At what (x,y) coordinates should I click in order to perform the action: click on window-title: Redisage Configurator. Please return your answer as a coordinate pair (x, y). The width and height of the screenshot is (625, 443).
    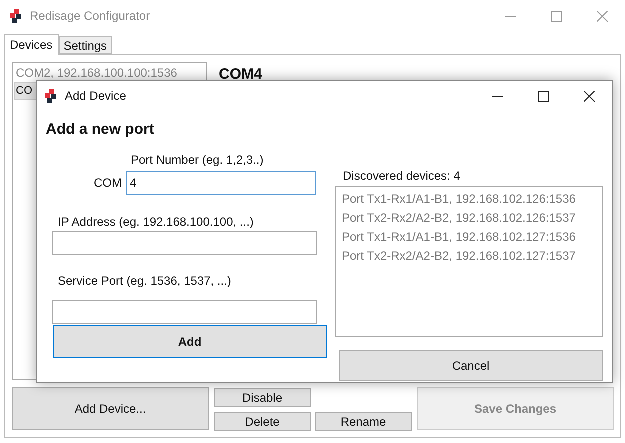
    Looking at the image, I should click on (90, 16).